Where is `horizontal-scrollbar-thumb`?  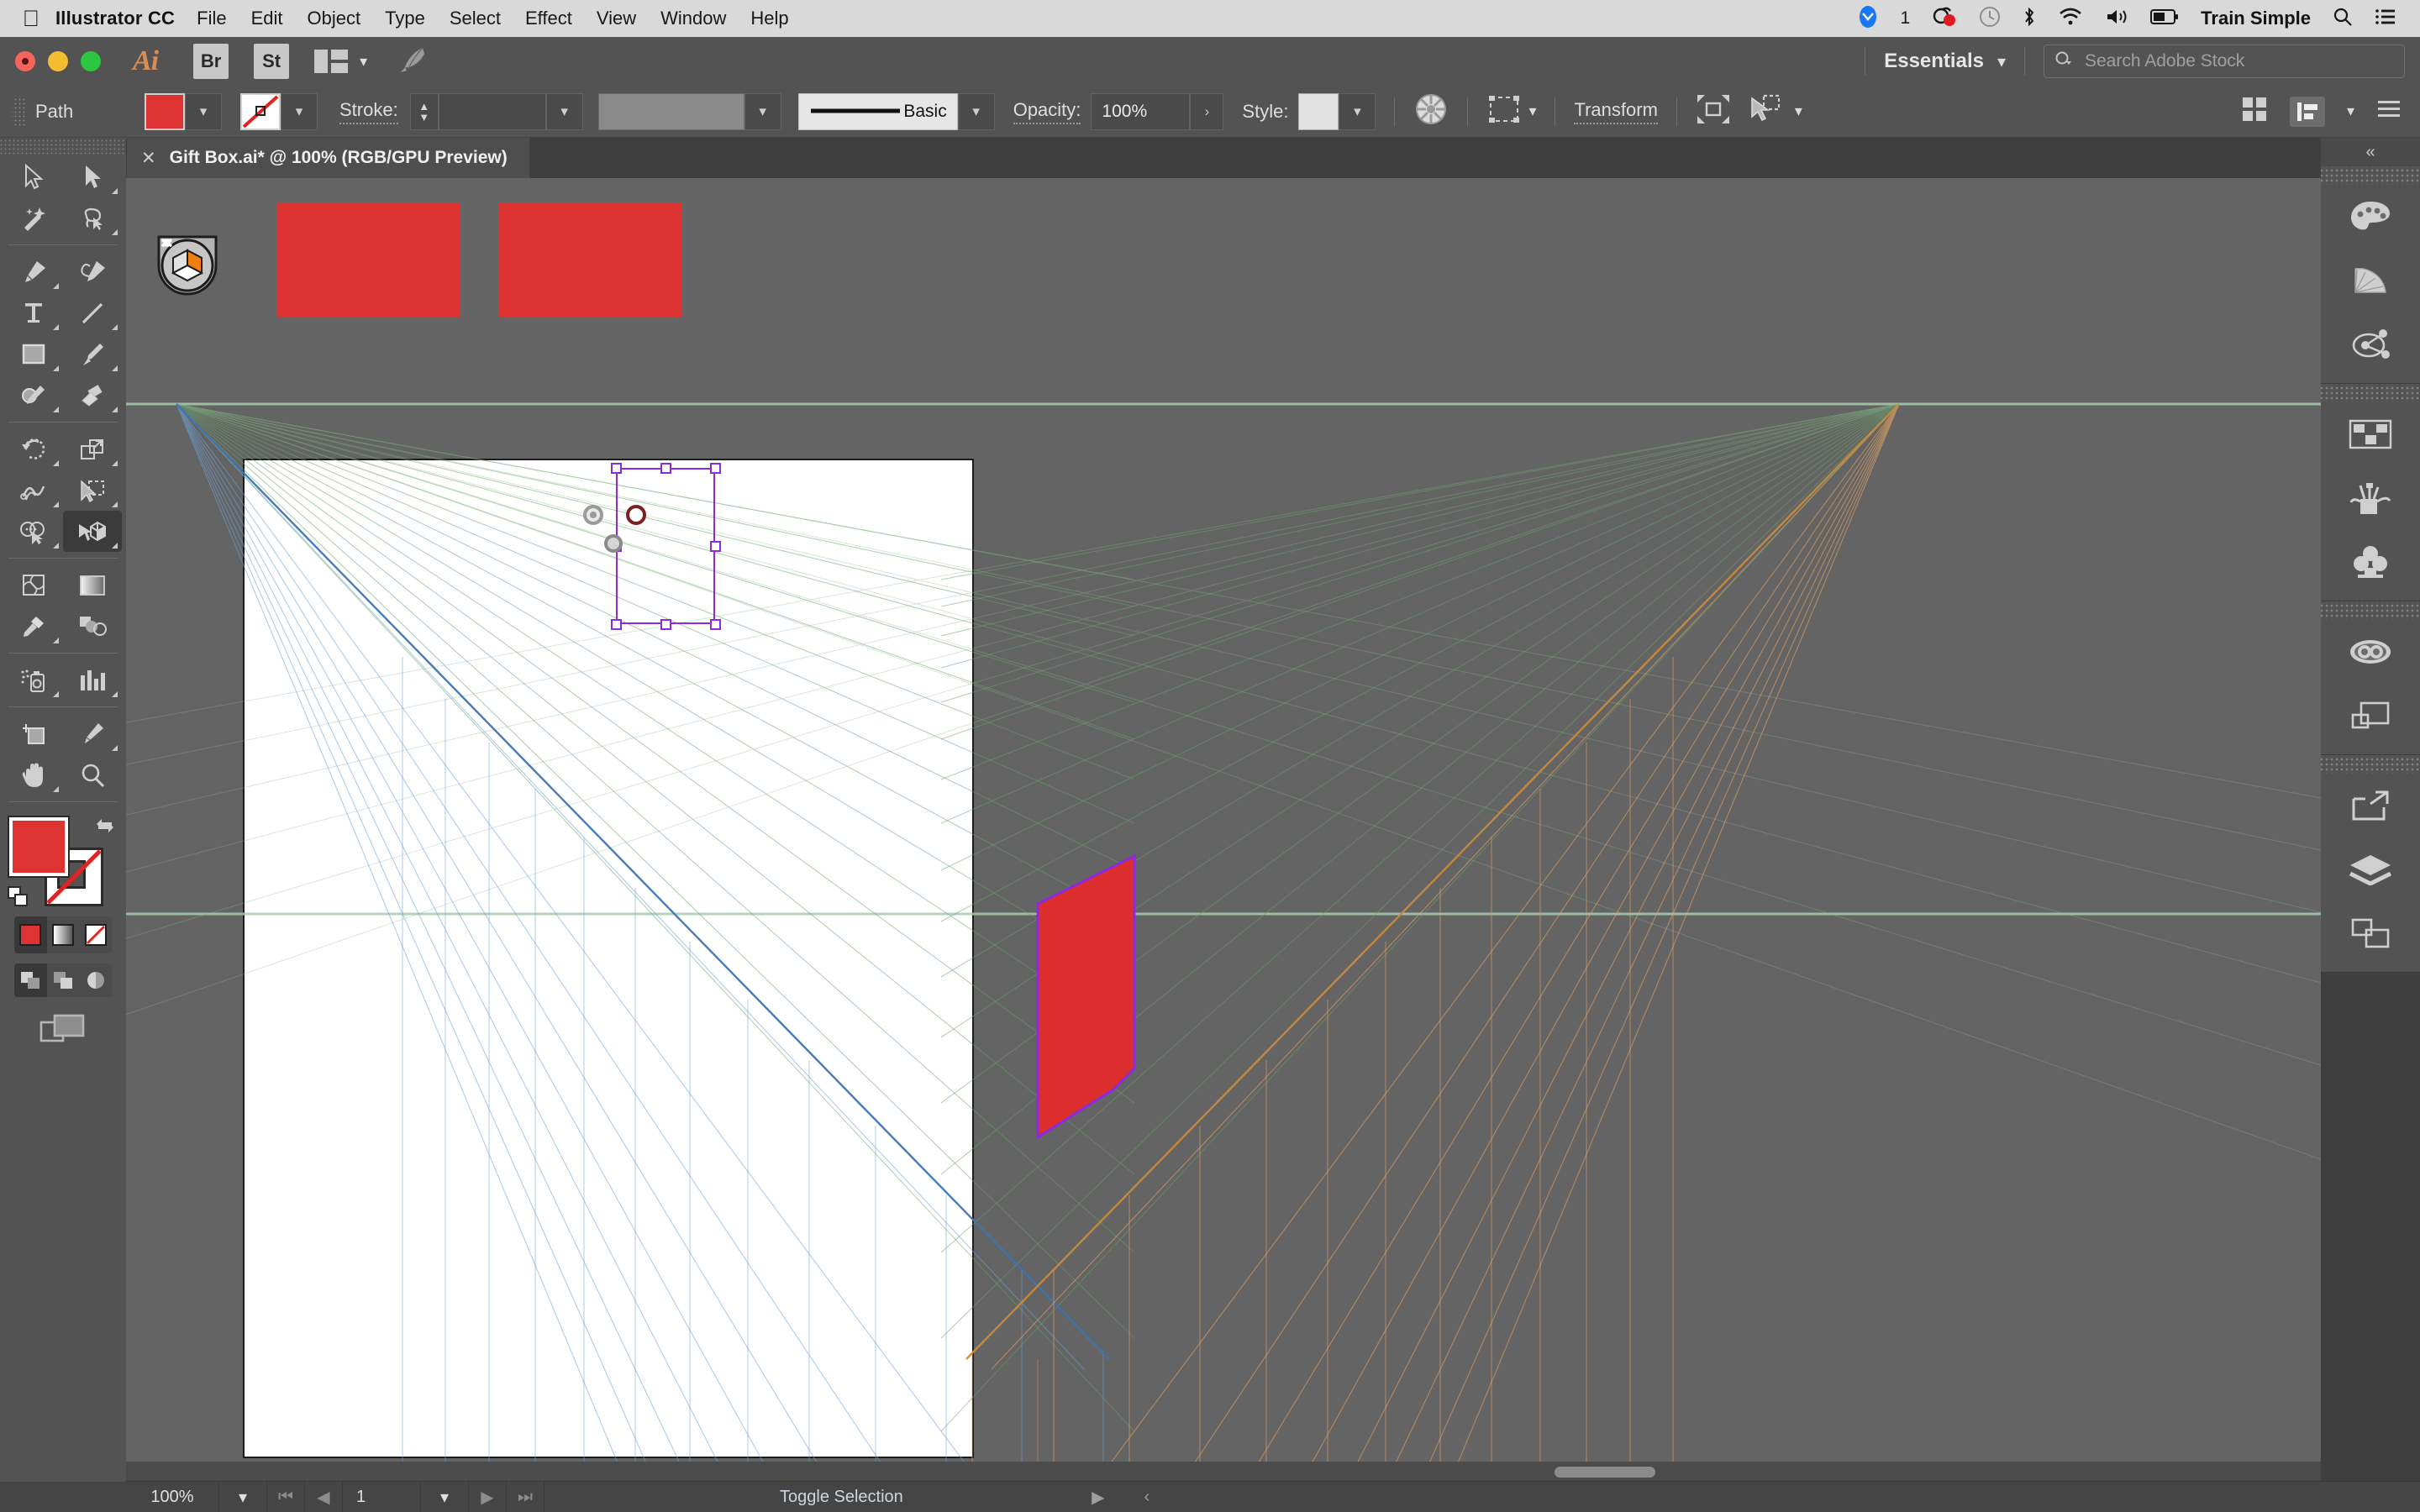 horizontal-scrollbar-thumb is located at coordinates (1605, 1472).